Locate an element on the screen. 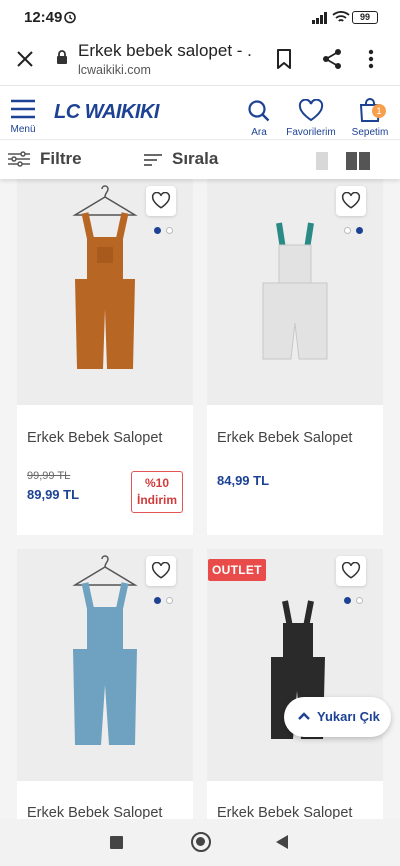 Image resolution: width=400 pixels, height=866 pixels. sort-icon is located at coordinates (153, 160).